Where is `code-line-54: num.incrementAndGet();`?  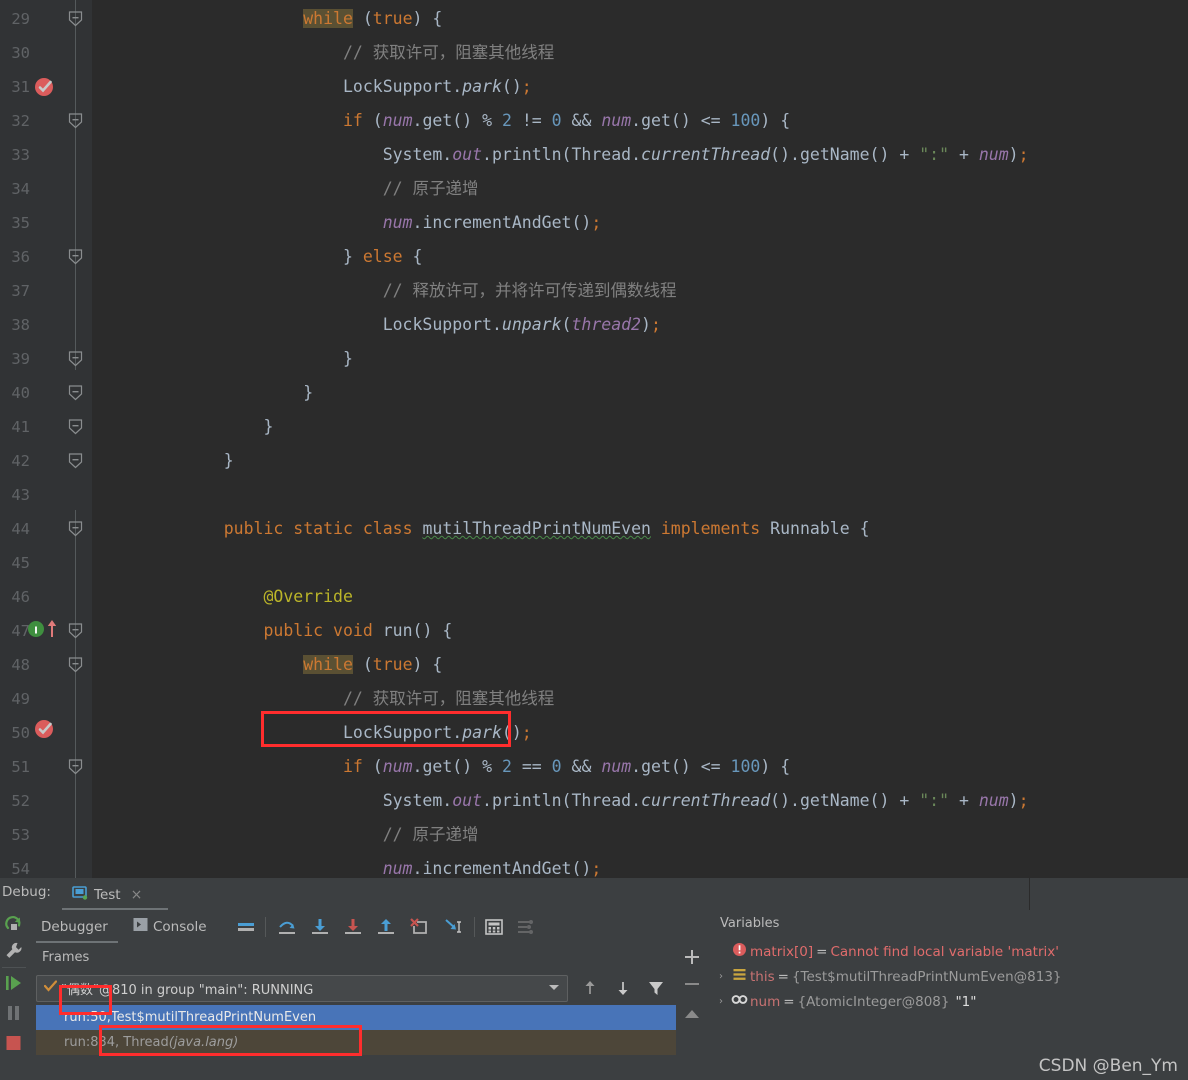 code-line-54: num.incrementAndGet(); is located at coordinates (393, 865).